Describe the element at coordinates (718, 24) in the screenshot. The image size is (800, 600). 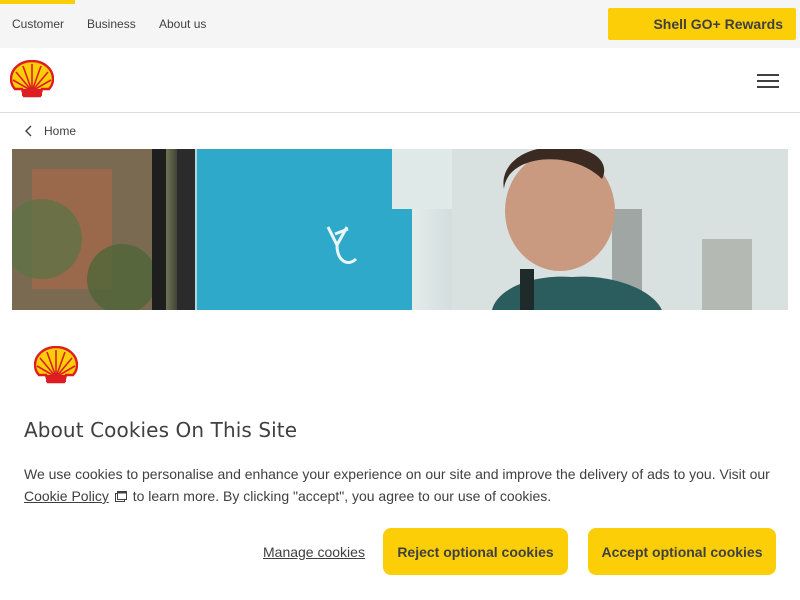
I see `rewards-button-label: Shell GO+ Rewards` at that location.